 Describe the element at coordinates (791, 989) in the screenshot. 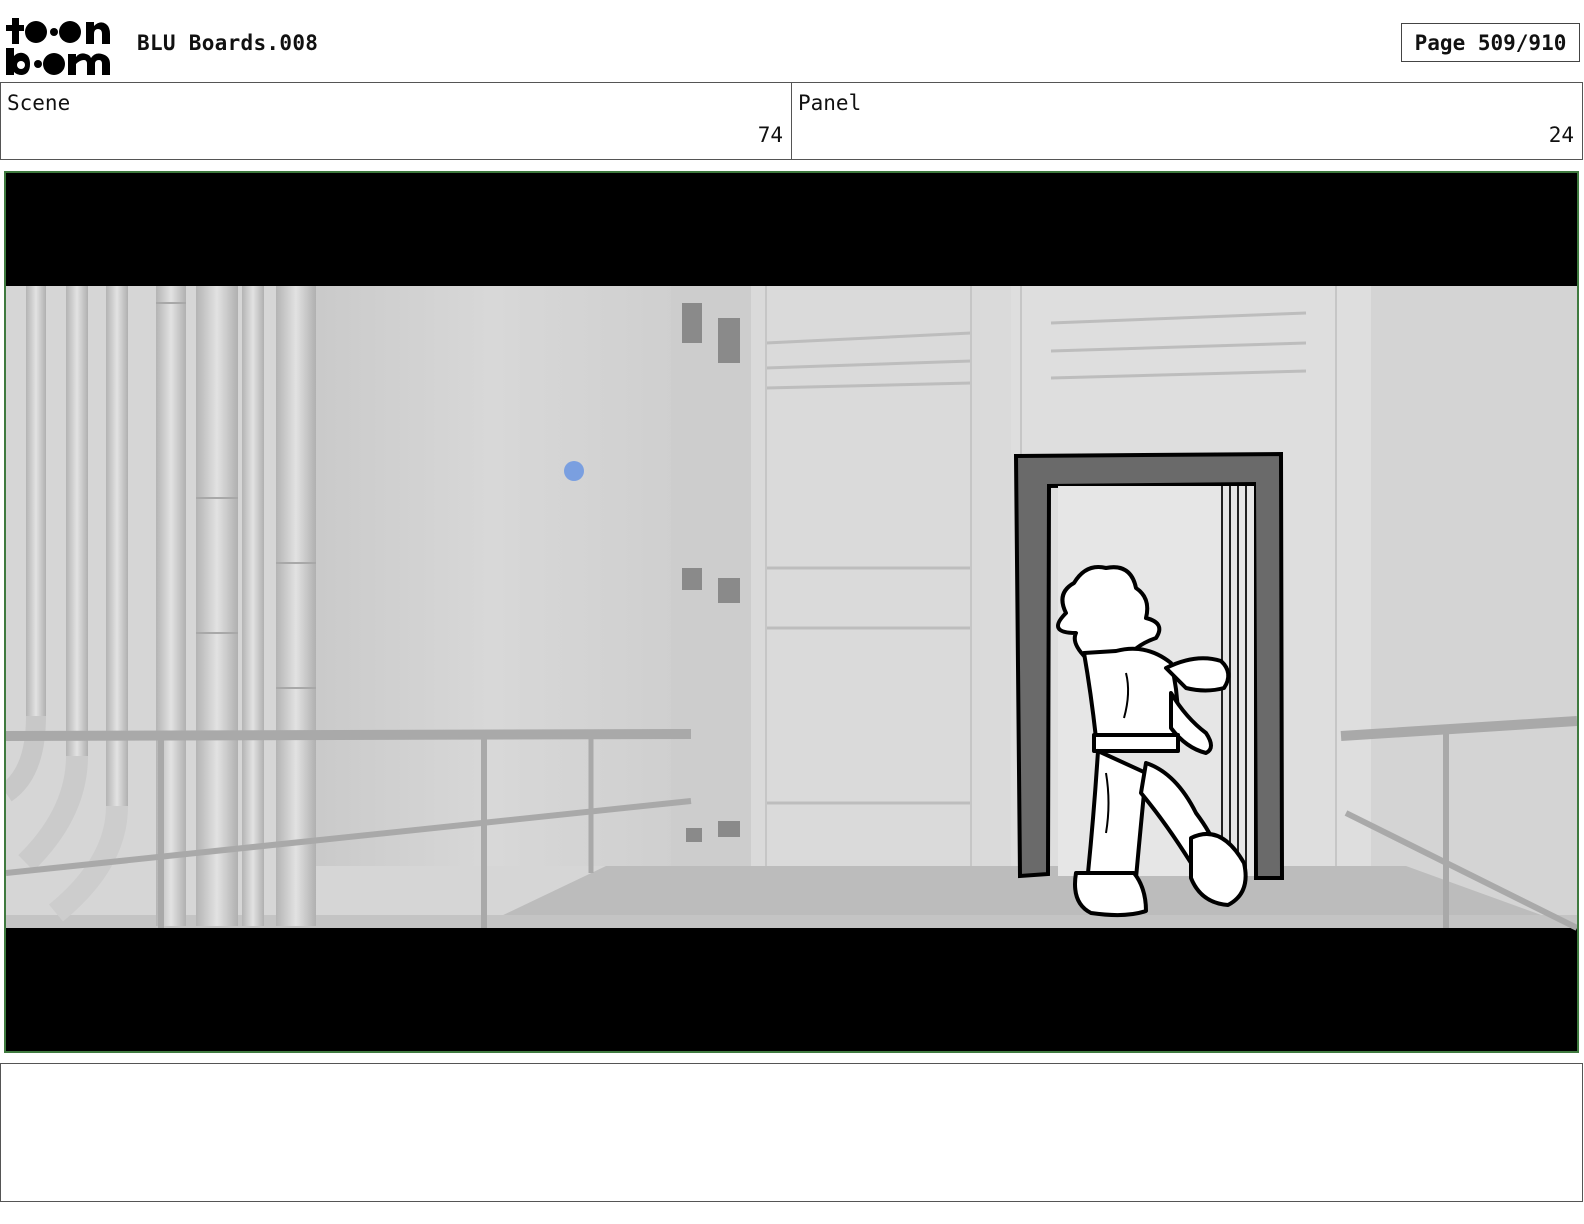

I see `letterbox-bottom` at that location.